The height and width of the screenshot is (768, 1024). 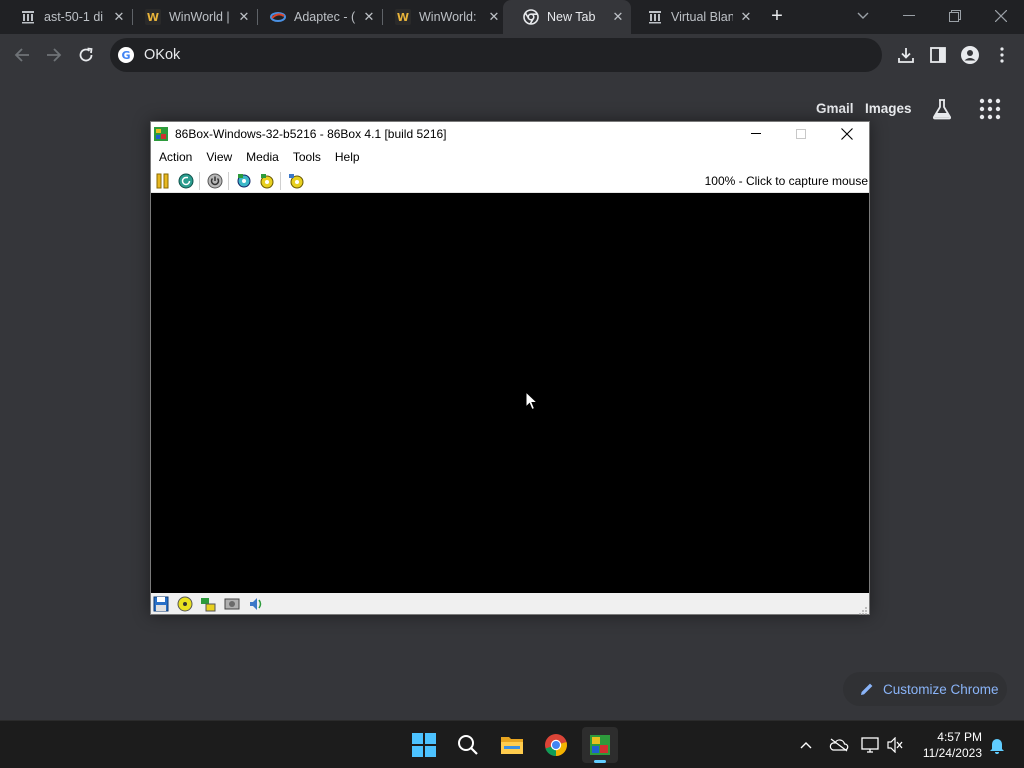 What do you see at coordinates (347, 157) in the screenshot?
I see `menu-help: Help` at bounding box center [347, 157].